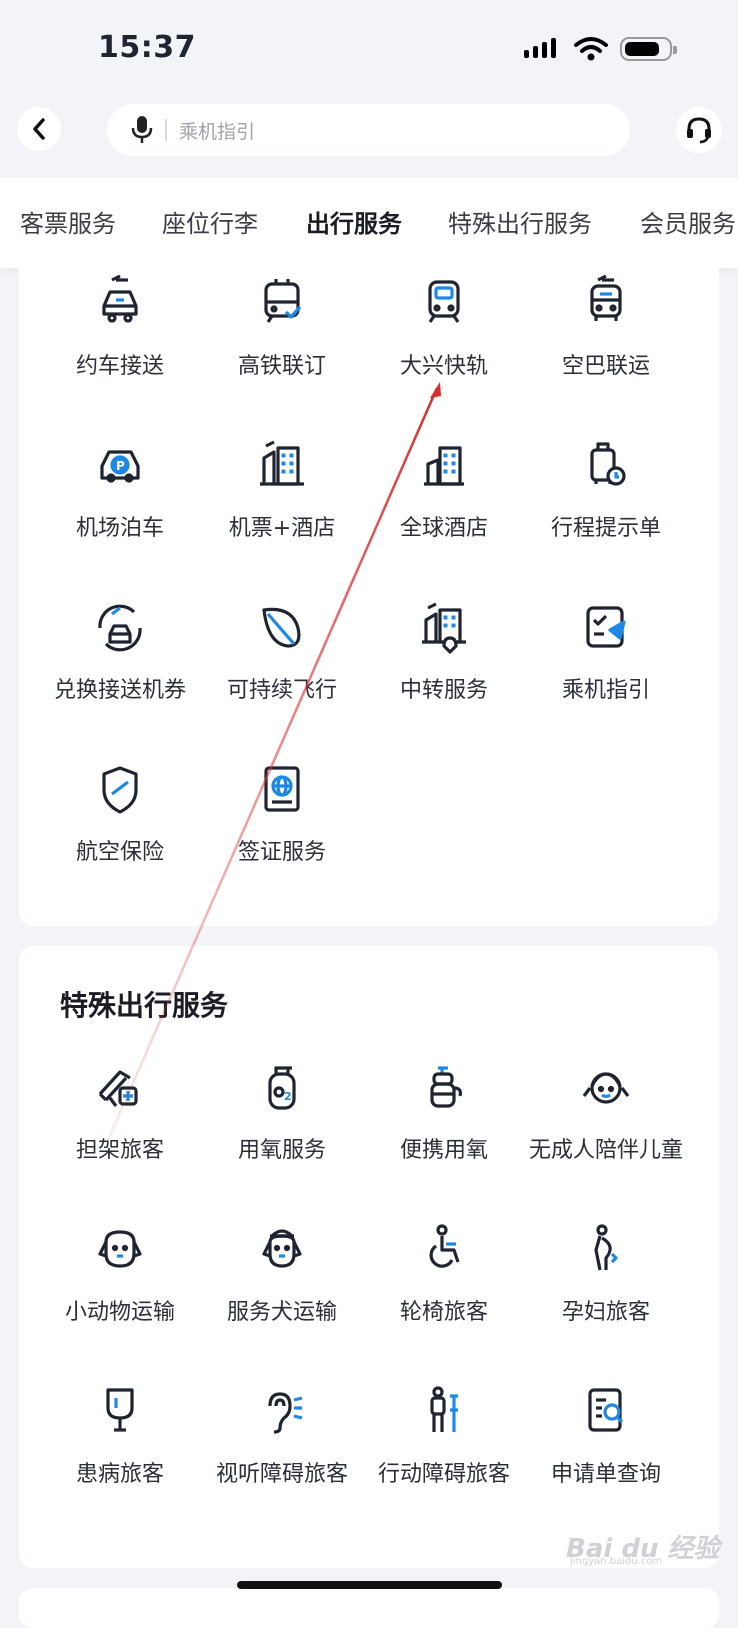 The width and height of the screenshot is (738, 1628). I want to click on service-item-visa: 签证服务, so click(282, 813).